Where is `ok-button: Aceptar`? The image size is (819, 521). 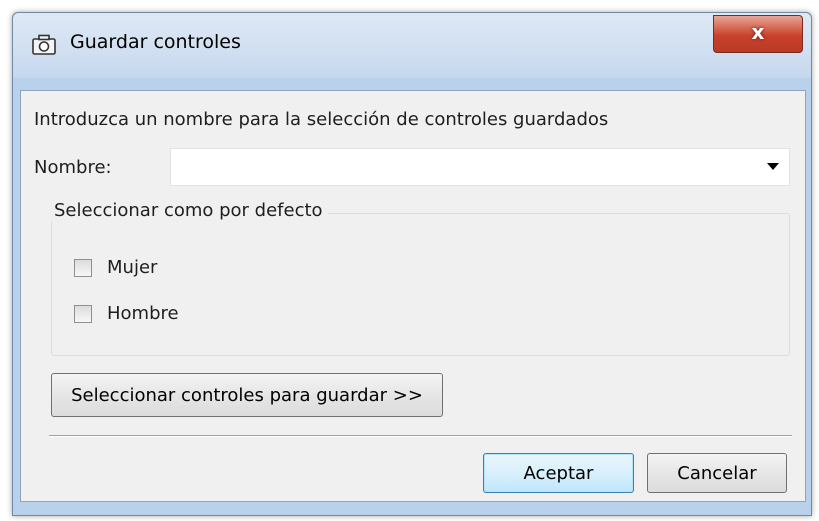 ok-button: Aceptar is located at coordinates (558, 473).